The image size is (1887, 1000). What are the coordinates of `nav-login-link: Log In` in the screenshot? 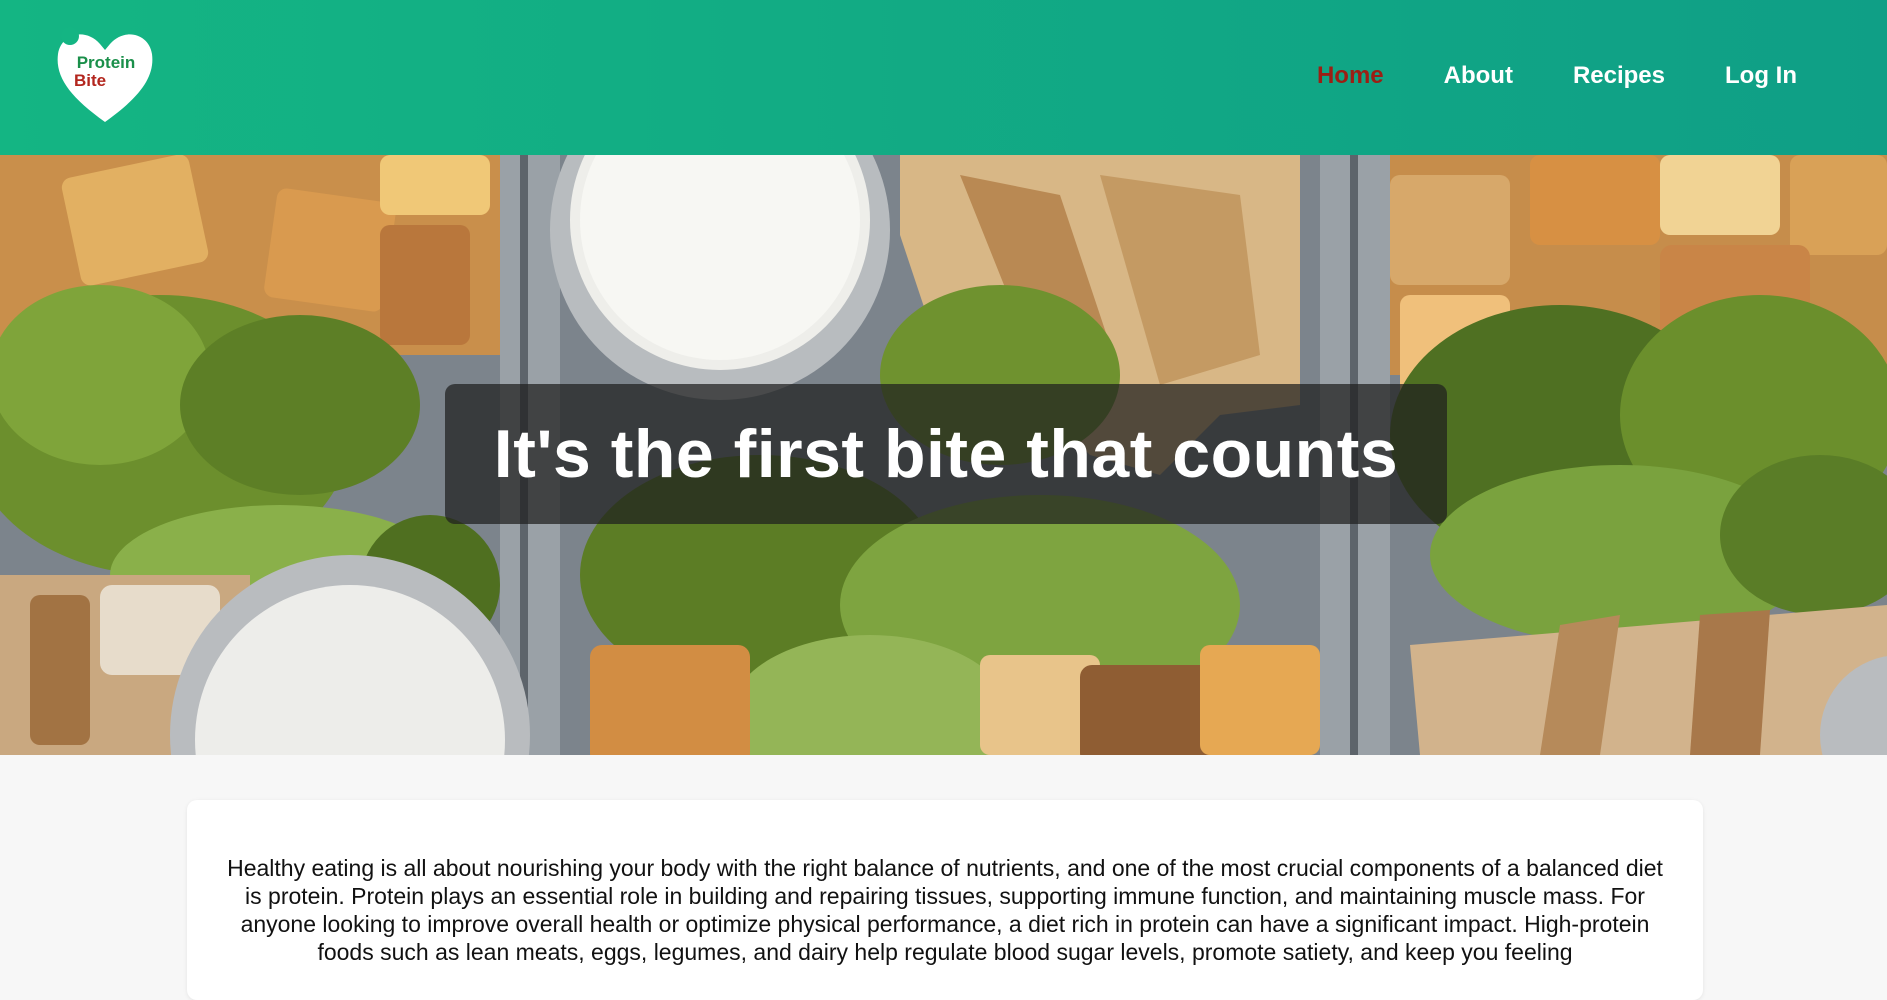 It's located at (1761, 76).